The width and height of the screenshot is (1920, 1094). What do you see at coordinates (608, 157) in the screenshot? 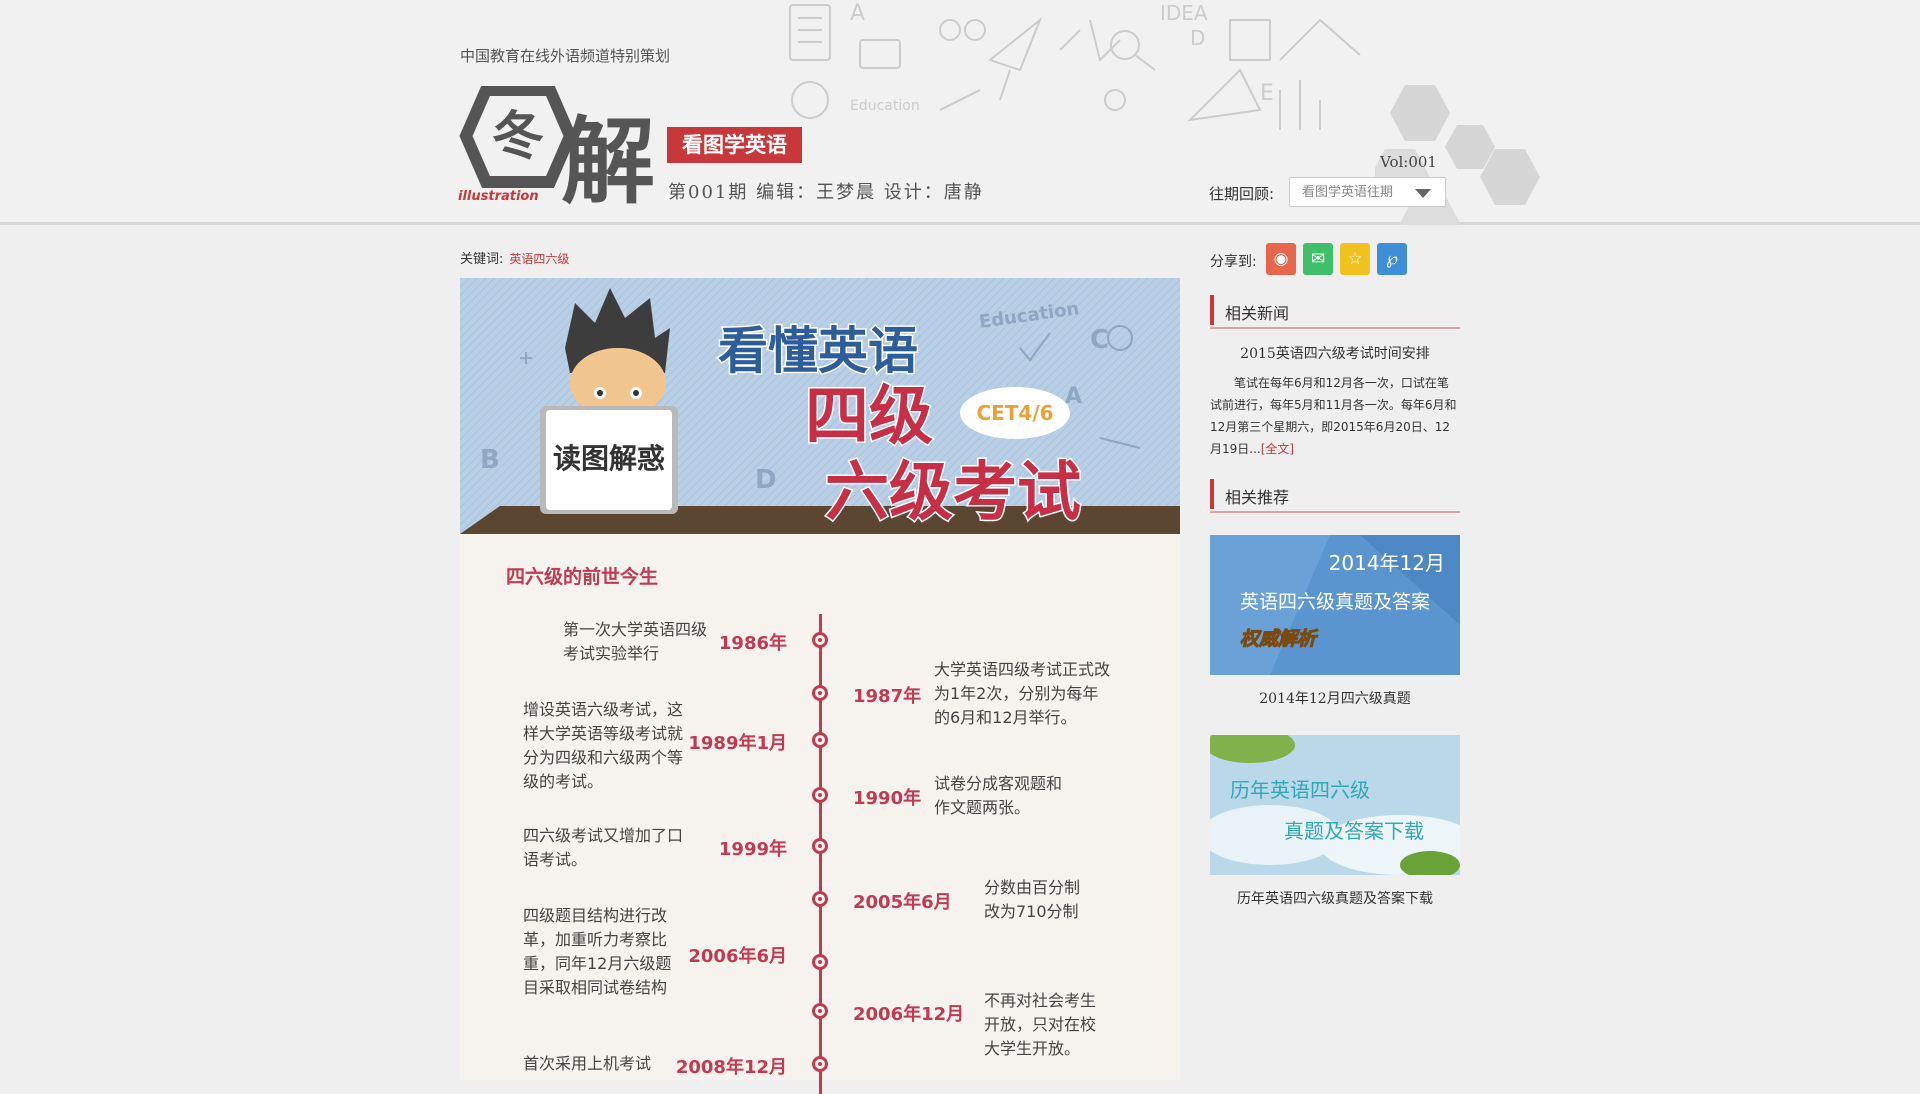
I see `svg-text: 解` at bounding box center [608, 157].